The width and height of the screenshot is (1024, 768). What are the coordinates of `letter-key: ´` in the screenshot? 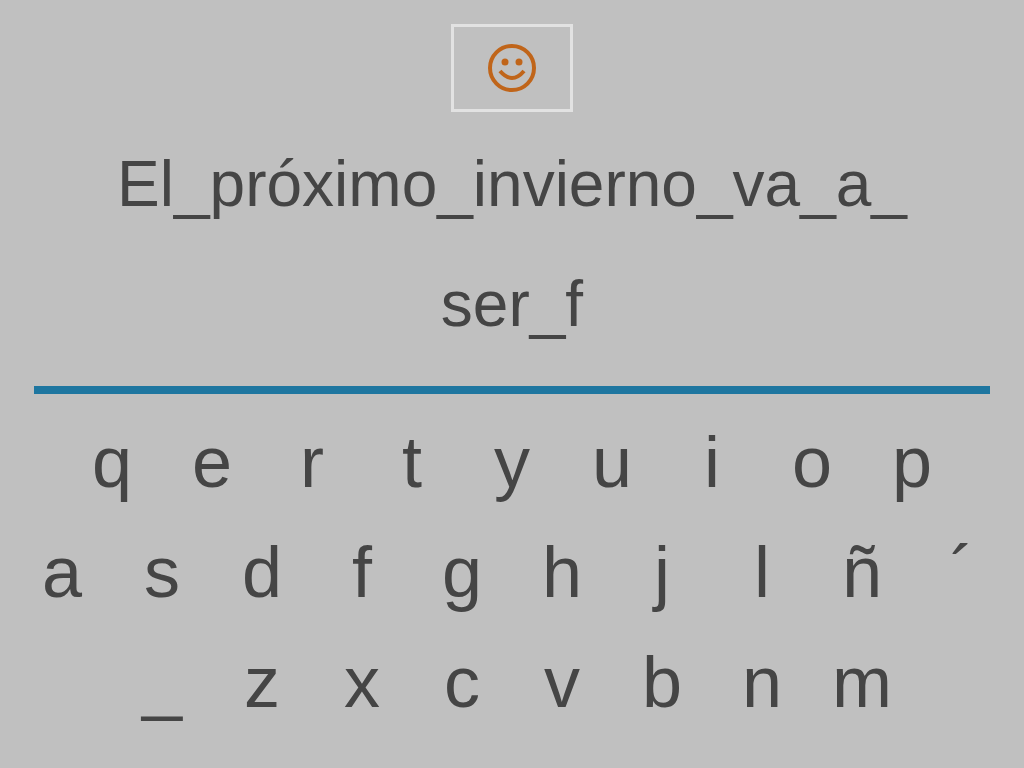 It's located at (962, 572).